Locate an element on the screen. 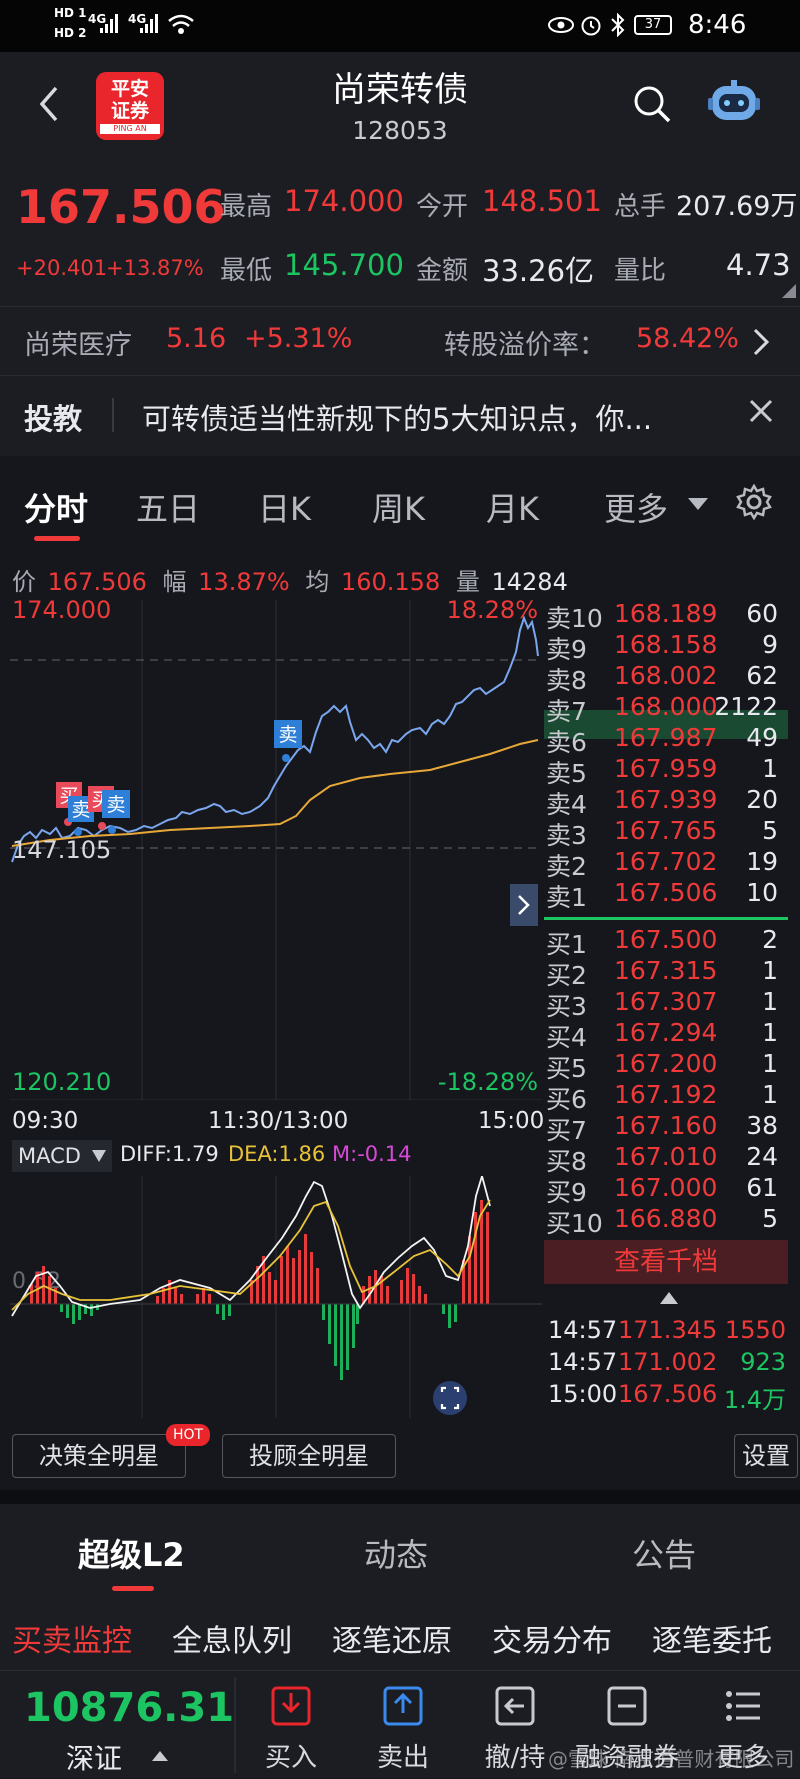 The image size is (800, 1779). ask-row: 卖6 167.987 49 is located at coordinates (668, 740).